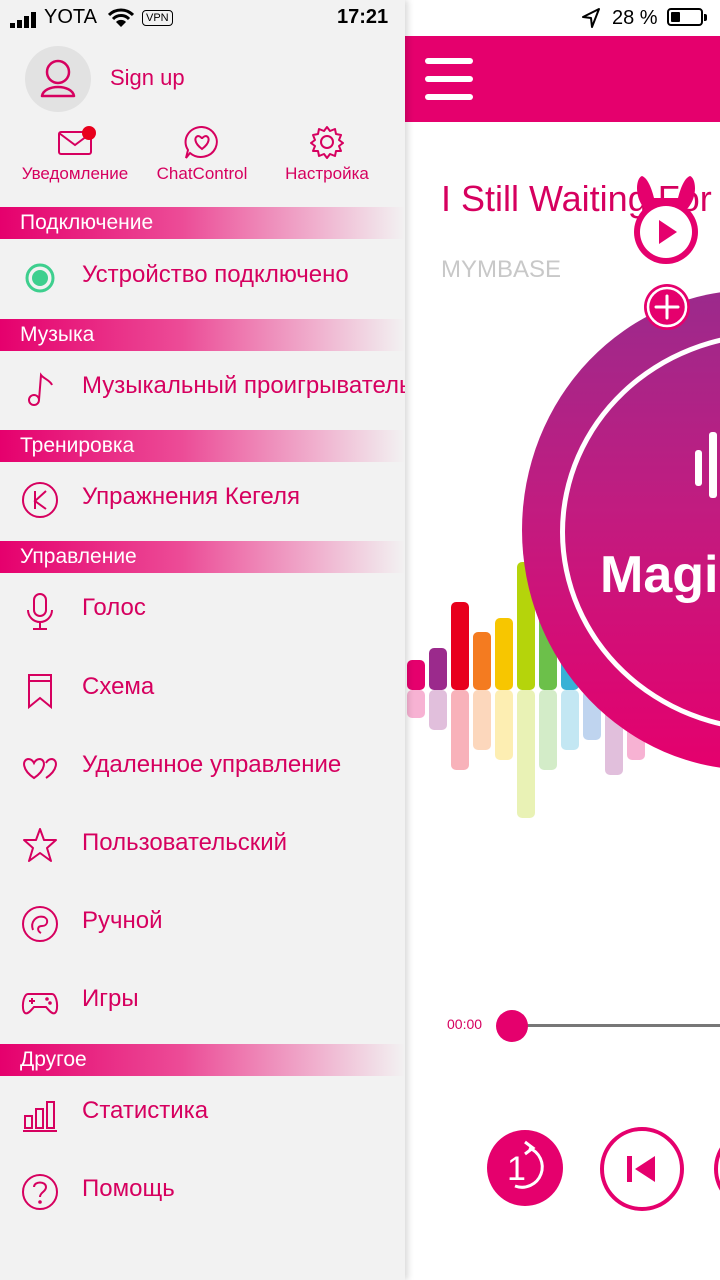  Describe the element at coordinates (121, 17) in the screenshot. I see `wifi-icon` at that location.